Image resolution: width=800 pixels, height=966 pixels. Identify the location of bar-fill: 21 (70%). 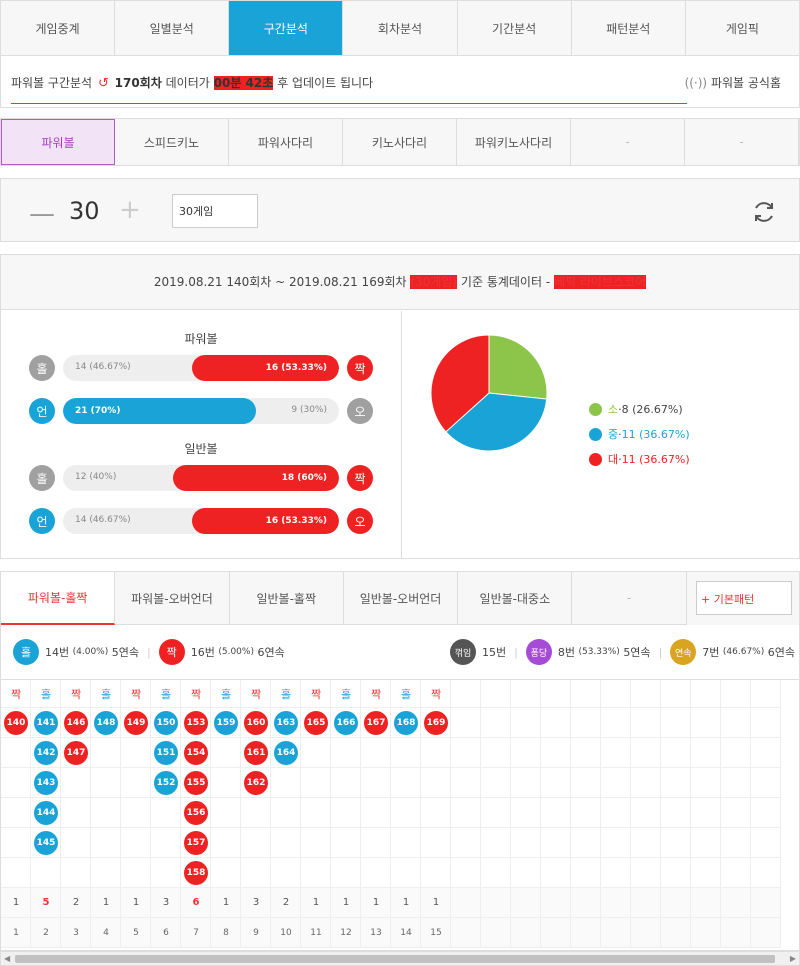
(159, 411).